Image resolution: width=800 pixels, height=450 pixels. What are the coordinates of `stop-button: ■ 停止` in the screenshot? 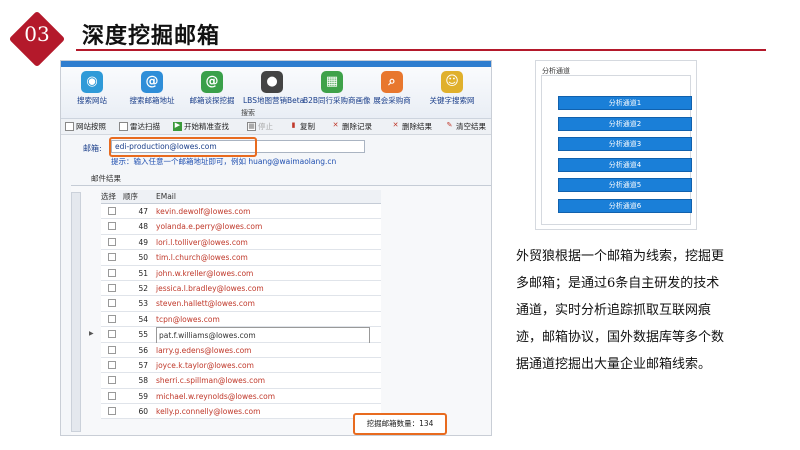 It's located at (260, 126).